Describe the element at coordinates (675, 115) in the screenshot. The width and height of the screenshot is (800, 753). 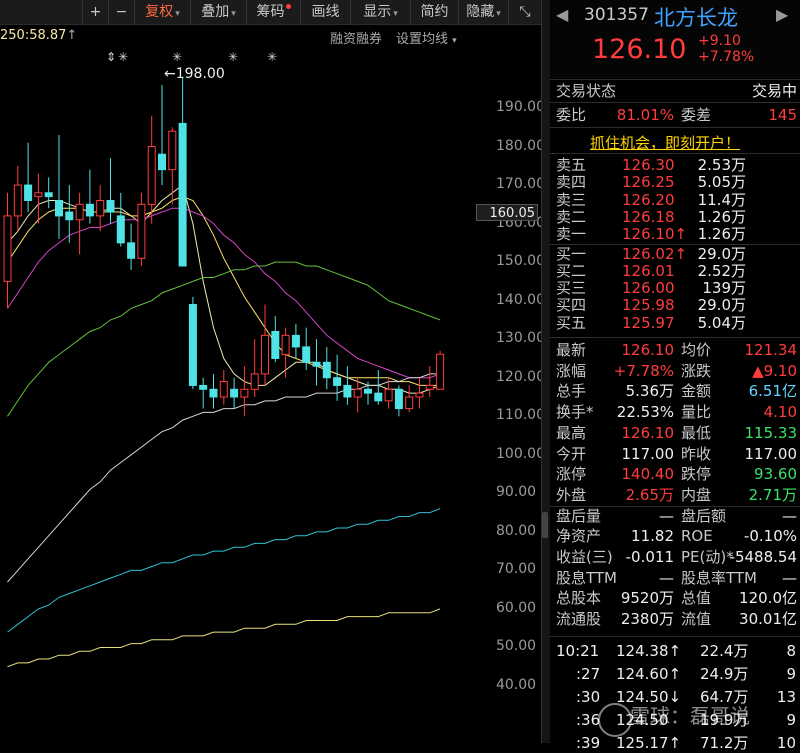
I see `weibi-row: 委比 81.01% 委差 145` at that location.